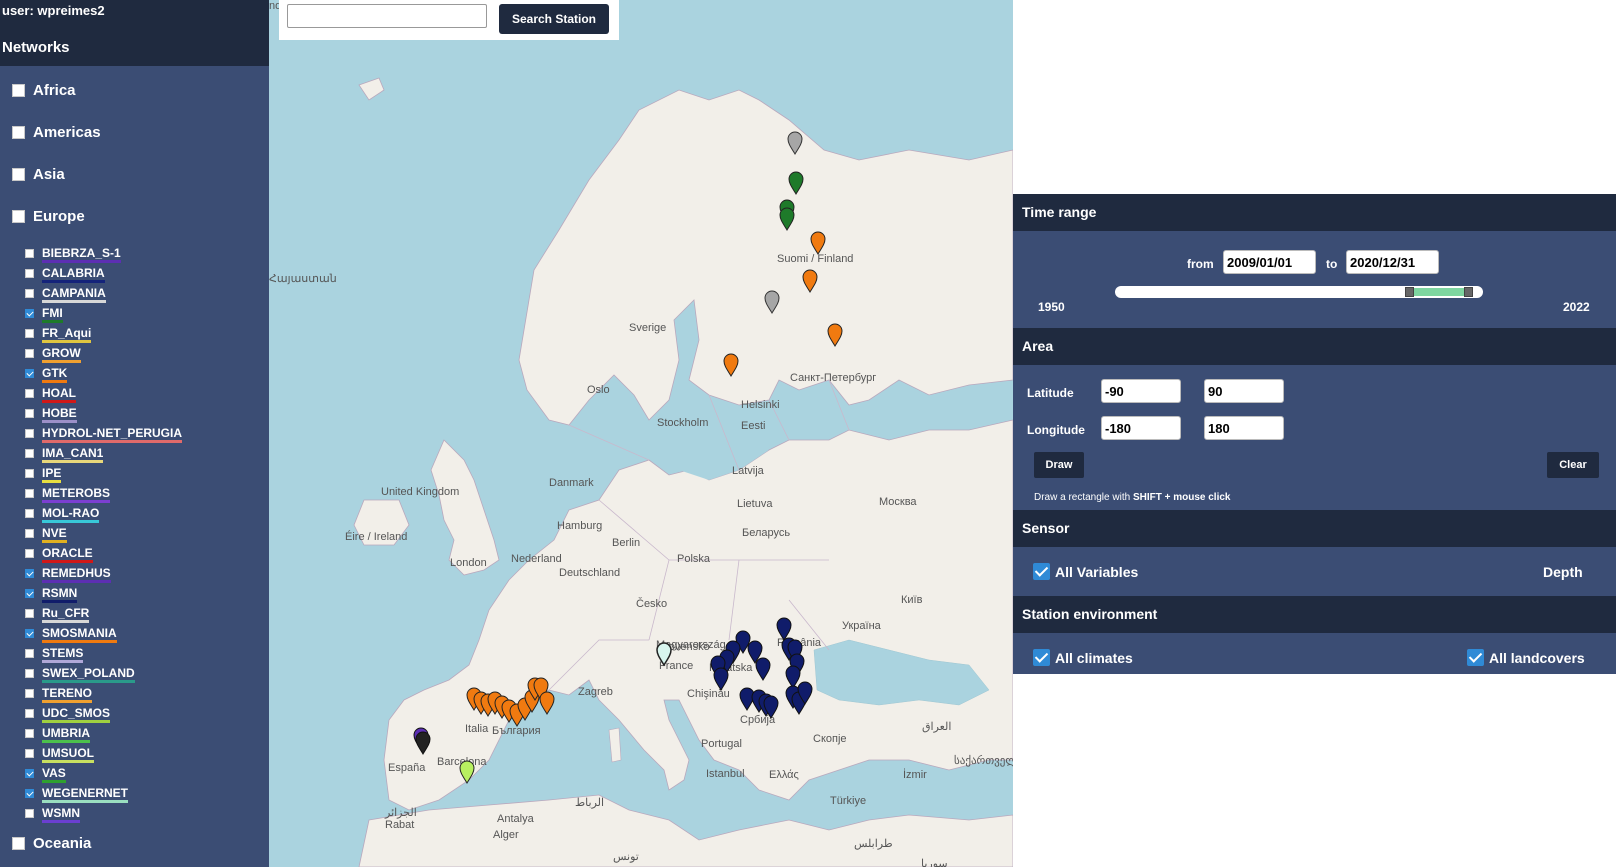 The image size is (1616, 867). Describe the element at coordinates (1573, 465) in the screenshot. I see `clear-button: Clear` at that location.